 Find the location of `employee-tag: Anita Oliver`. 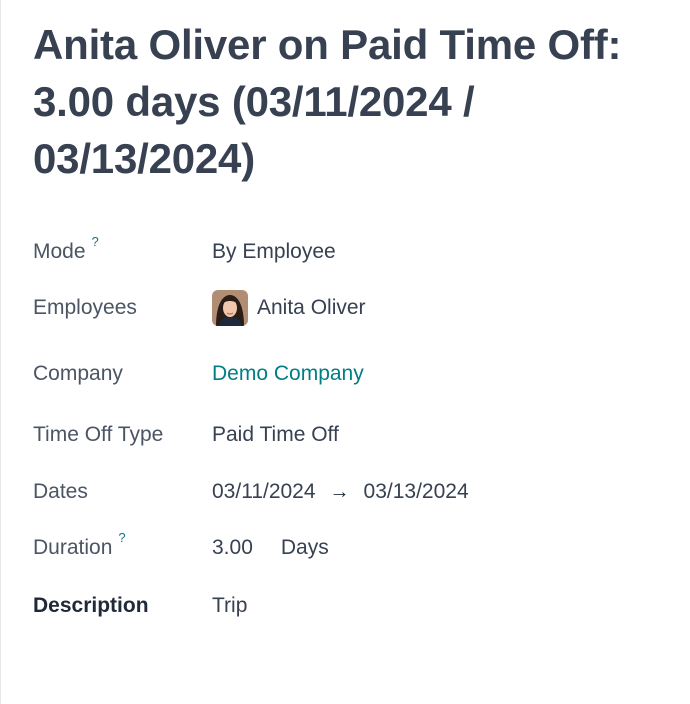

employee-tag: Anita Oliver is located at coordinates (289, 308).